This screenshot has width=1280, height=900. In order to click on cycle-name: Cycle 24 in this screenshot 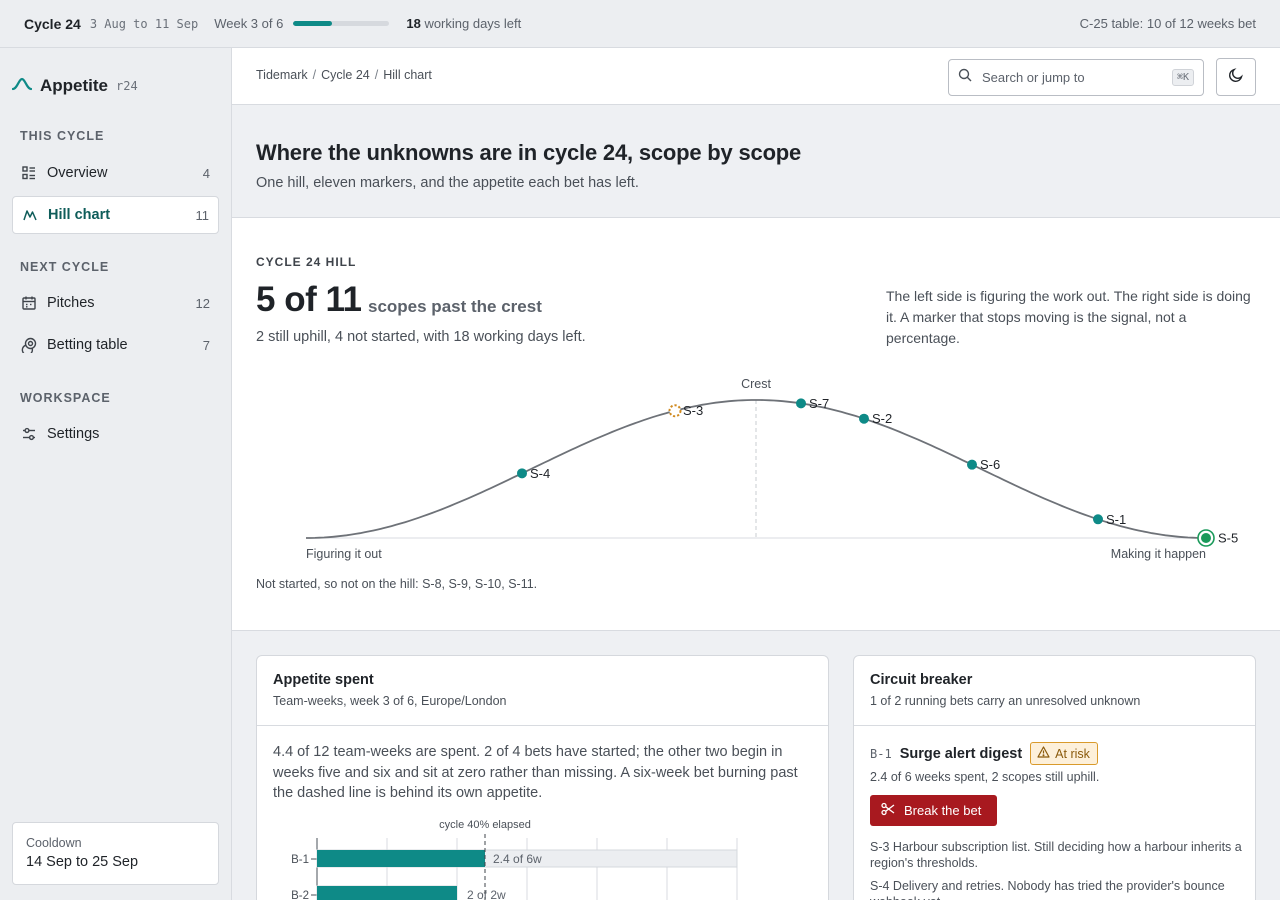, I will do `click(52, 23)`.